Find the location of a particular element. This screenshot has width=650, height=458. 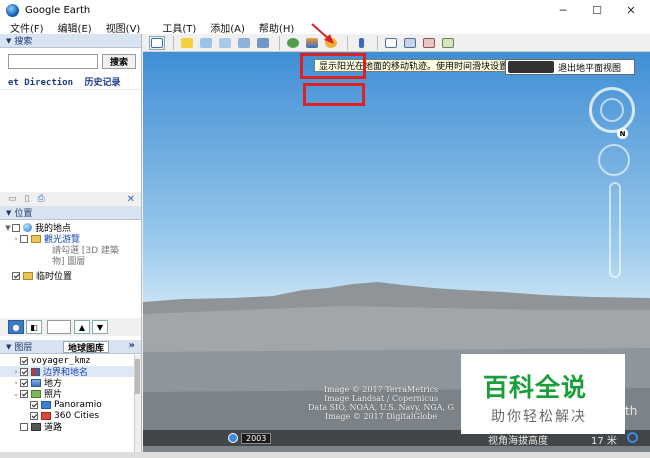

folder-icon is located at coordinates (28, 275).